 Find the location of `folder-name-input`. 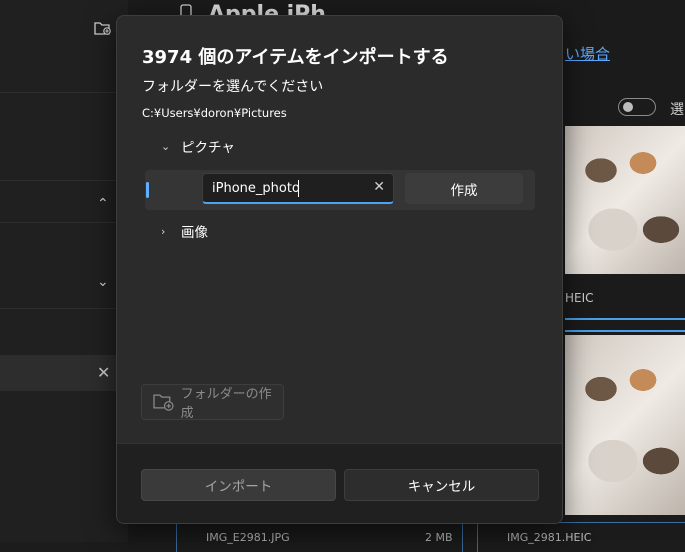

folder-name-input is located at coordinates (287, 188).